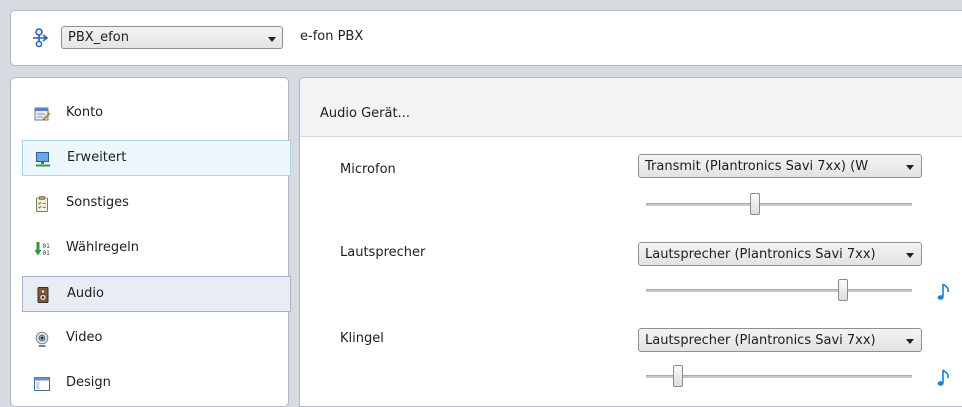  Describe the element at coordinates (98, 37) in the screenshot. I see `account-select-value: PBX_efon` at that location.